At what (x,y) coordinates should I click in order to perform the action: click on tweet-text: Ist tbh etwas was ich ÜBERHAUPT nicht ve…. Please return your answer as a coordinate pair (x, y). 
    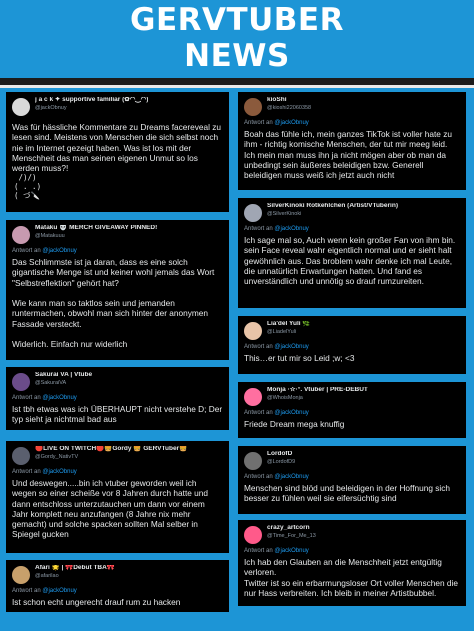
    Looking at the image, I should click on (118, 414).